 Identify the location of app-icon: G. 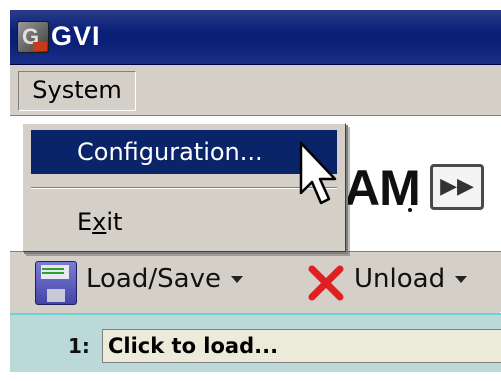
(33, 37).